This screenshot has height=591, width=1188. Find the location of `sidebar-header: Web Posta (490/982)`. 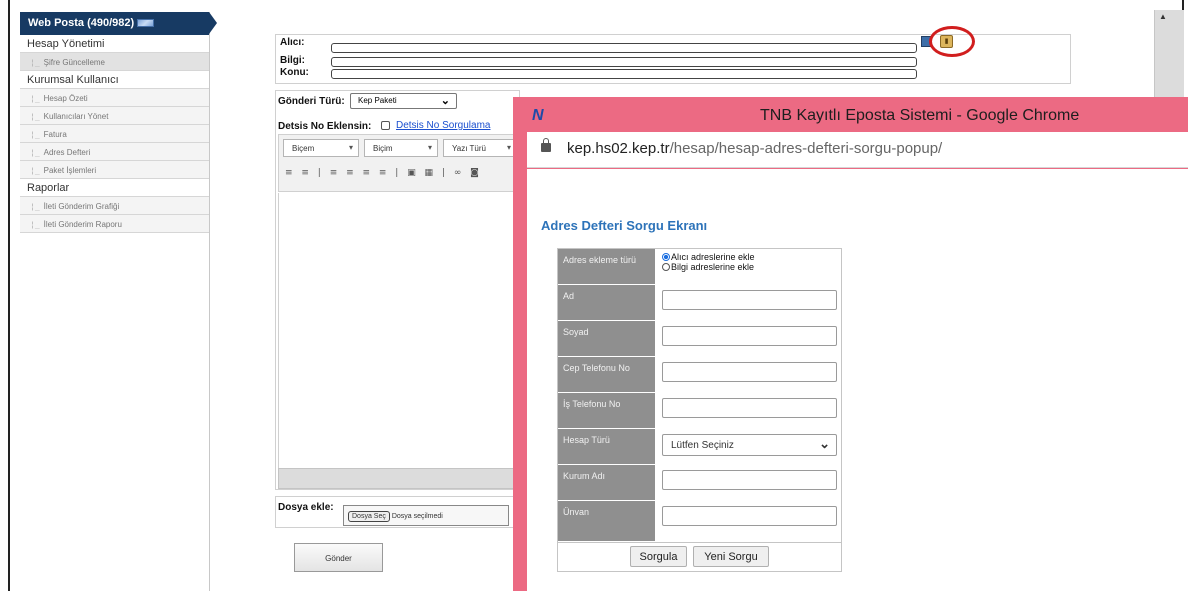

sidebar-header: Web Posta (490/982) is located at coordinates (118, 23).